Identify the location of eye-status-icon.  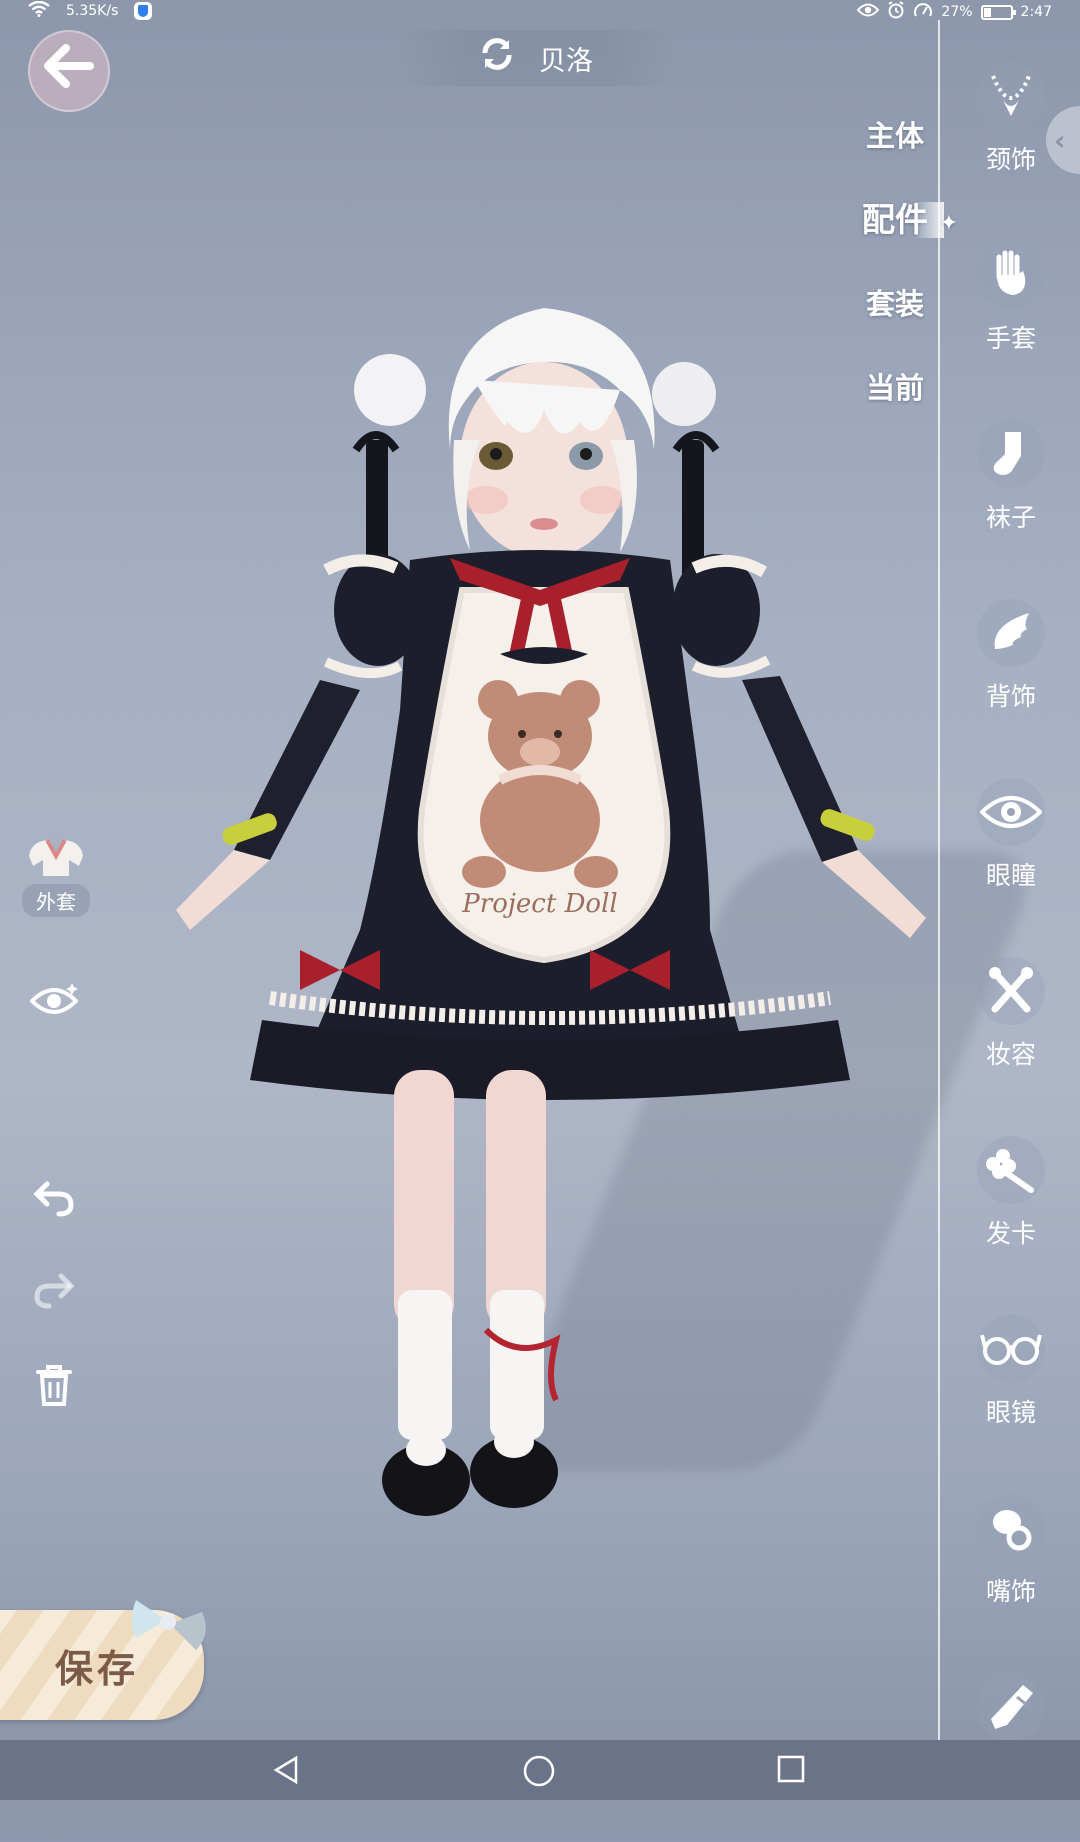
(868, 12).